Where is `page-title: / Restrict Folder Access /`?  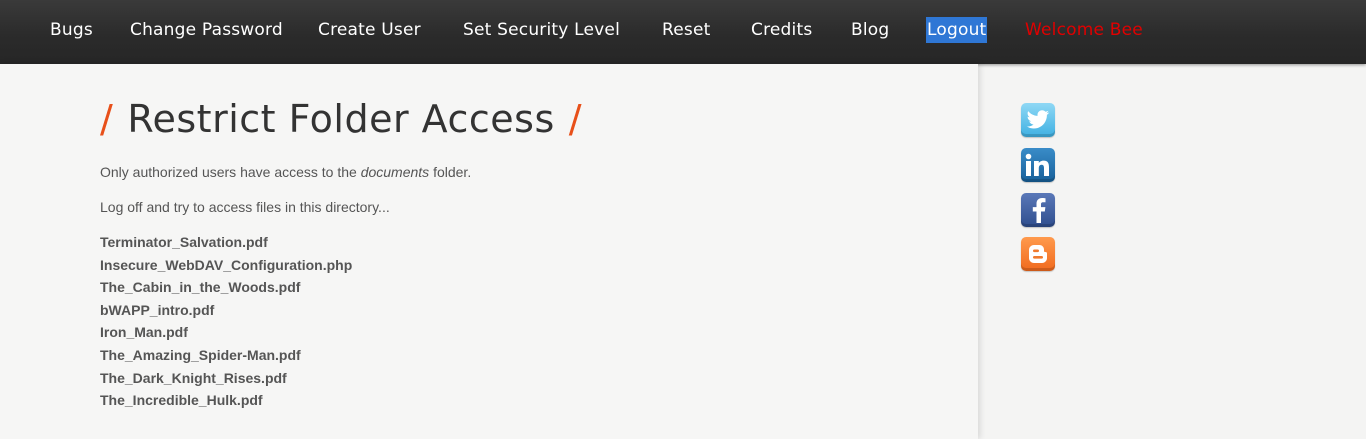
page-title: / Restrict Folder Access / is located at coordinates (341, 119).